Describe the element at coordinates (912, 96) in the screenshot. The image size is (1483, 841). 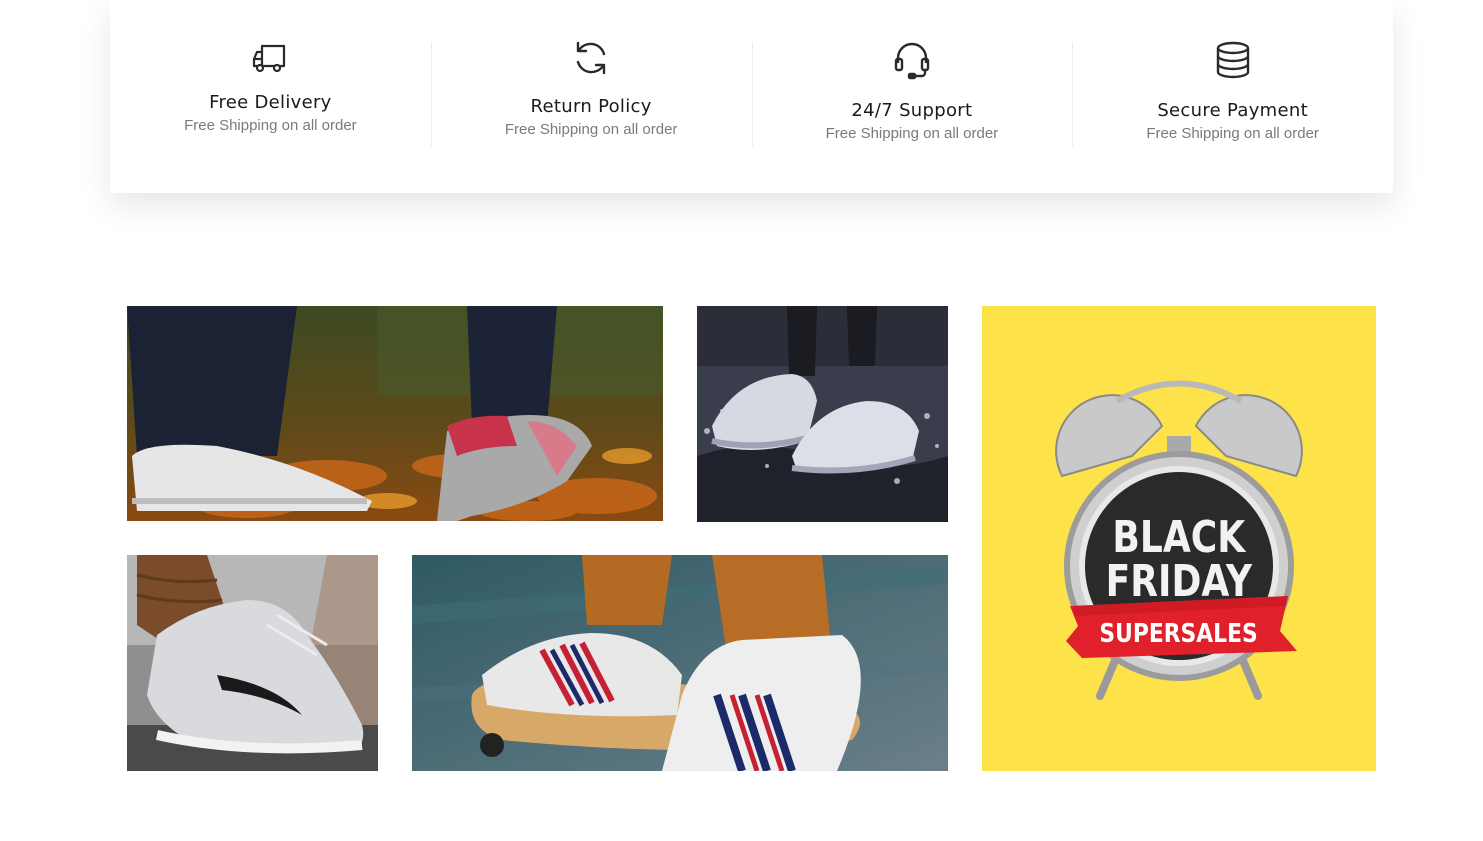
I see `feature-support: 24/7 Support Free Shipping on all order` at that location.